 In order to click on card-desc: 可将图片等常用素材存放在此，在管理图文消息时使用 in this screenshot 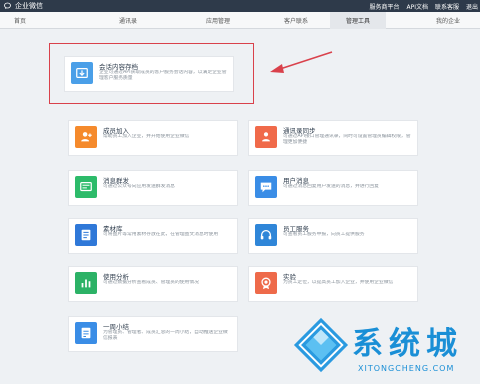, I will do `click(161, 234)`.